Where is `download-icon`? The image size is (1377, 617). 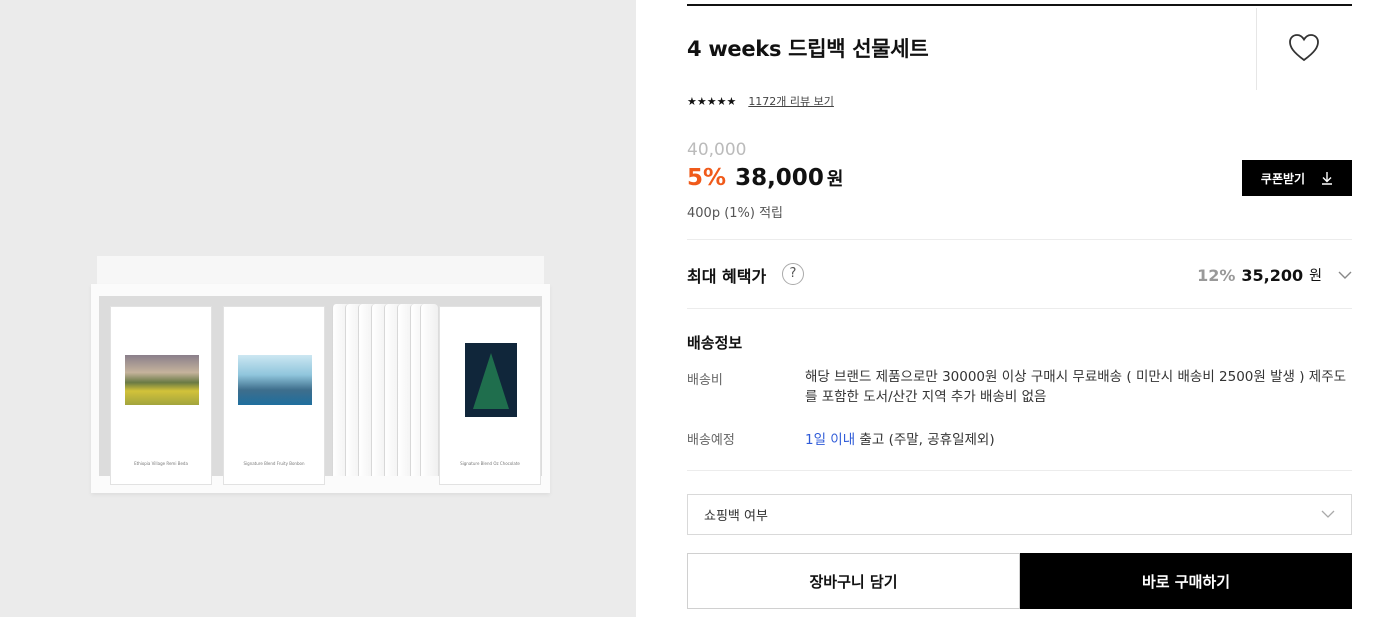
download-icon is located at coordinates (1327, 178).